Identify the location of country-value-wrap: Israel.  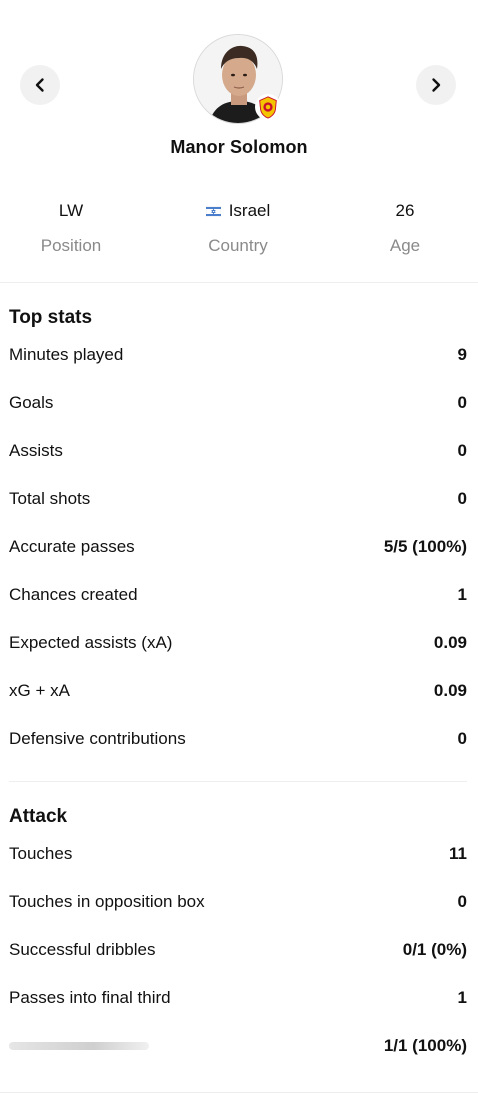
(238, 211).